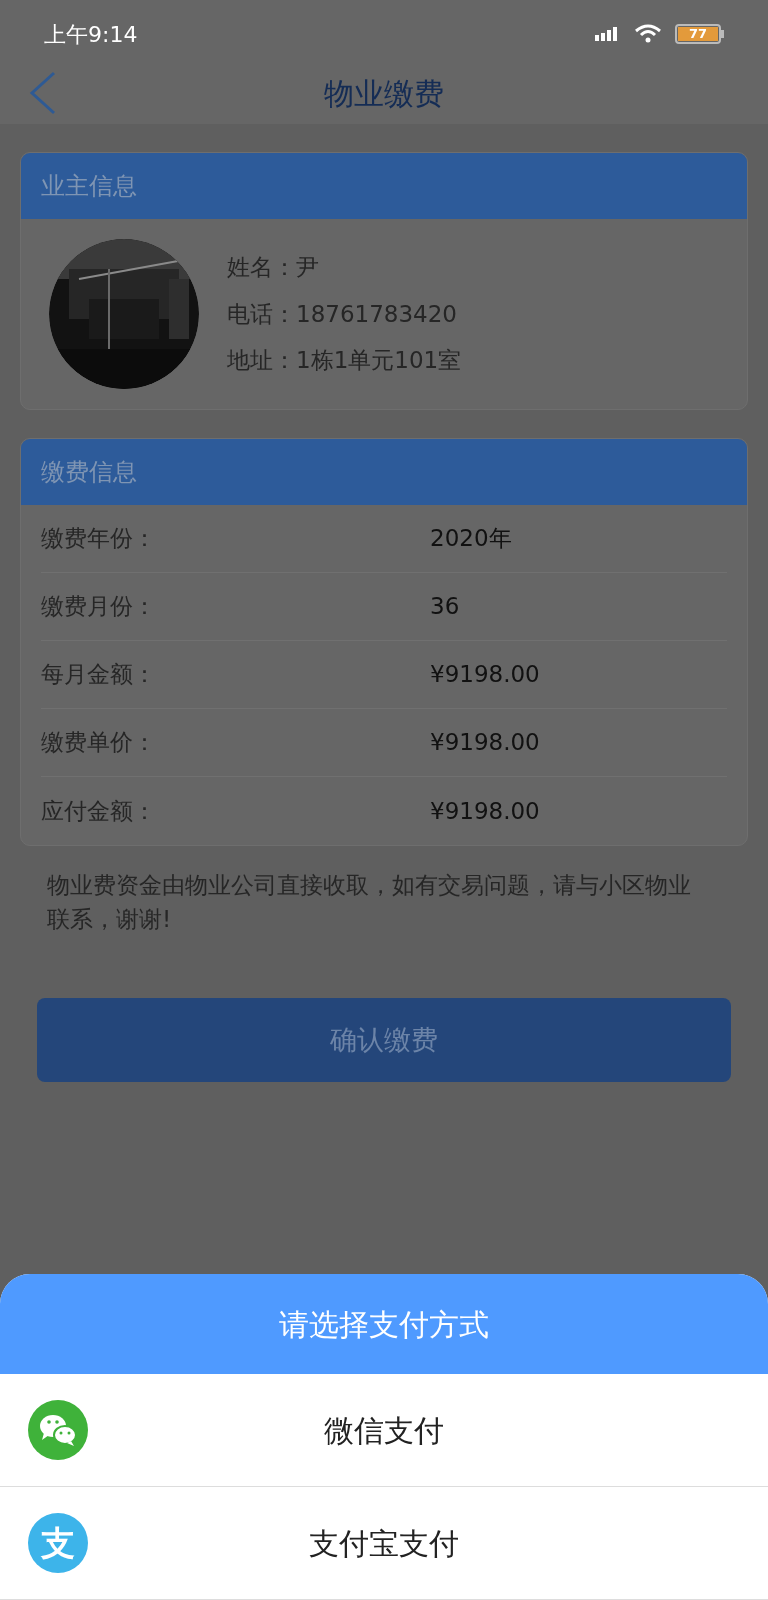 The width and height of the screenshot is (768, 1600). What do you see at coordinates (471, 539) in the screenshot?
I see `row-value: 2020年` at bounding box center [471, 539].